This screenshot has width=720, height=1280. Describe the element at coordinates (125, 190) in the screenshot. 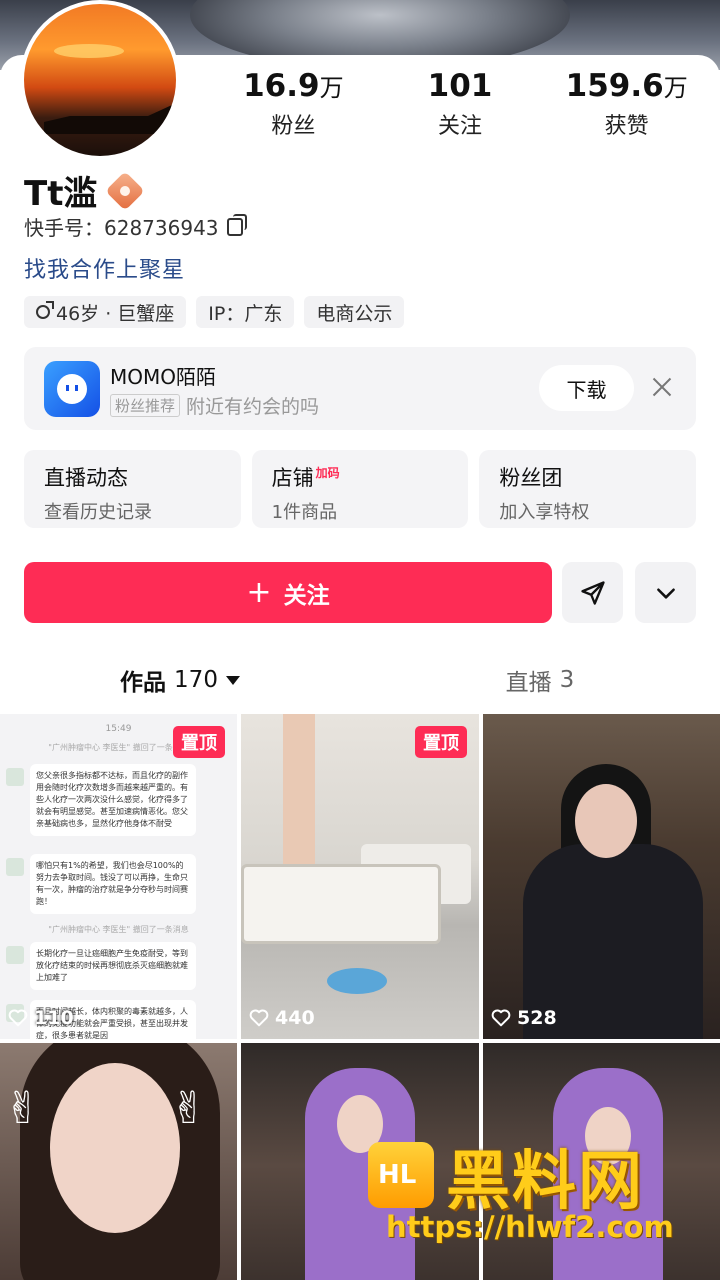

I see `level-badge-icon` at that location.